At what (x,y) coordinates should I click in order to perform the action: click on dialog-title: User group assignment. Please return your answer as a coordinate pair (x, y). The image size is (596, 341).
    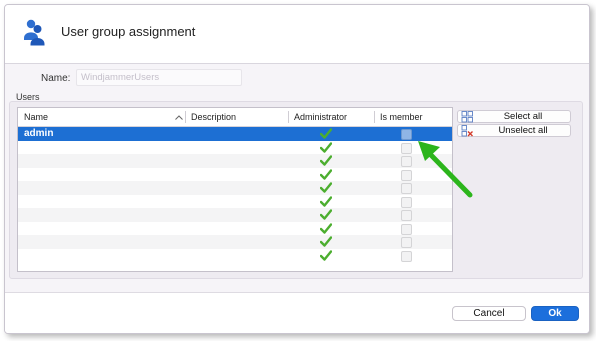
    Looking at the image, I should click on (128, 31).